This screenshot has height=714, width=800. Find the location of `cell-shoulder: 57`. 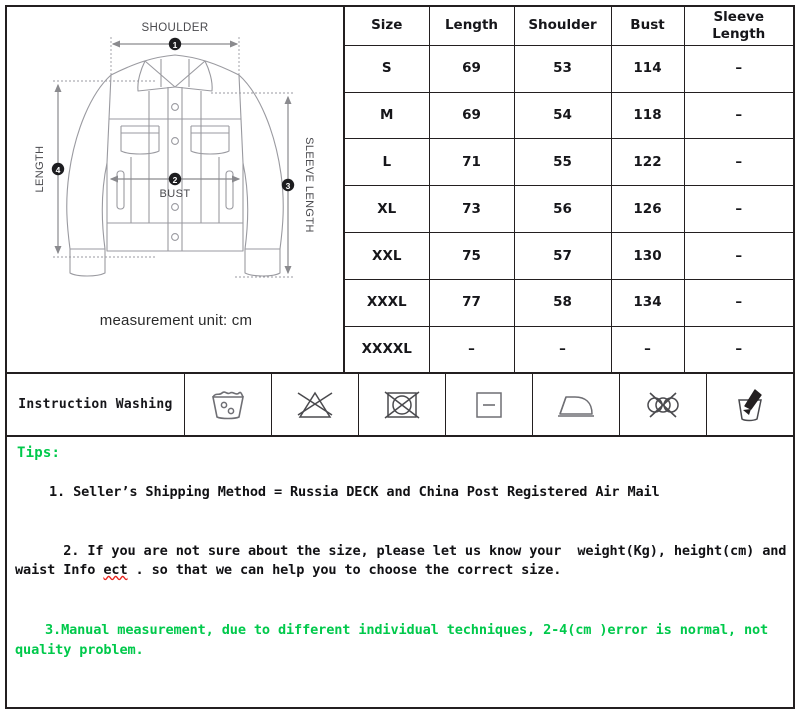

cell-shoulder: 57 is located at coordinates (562, 256).